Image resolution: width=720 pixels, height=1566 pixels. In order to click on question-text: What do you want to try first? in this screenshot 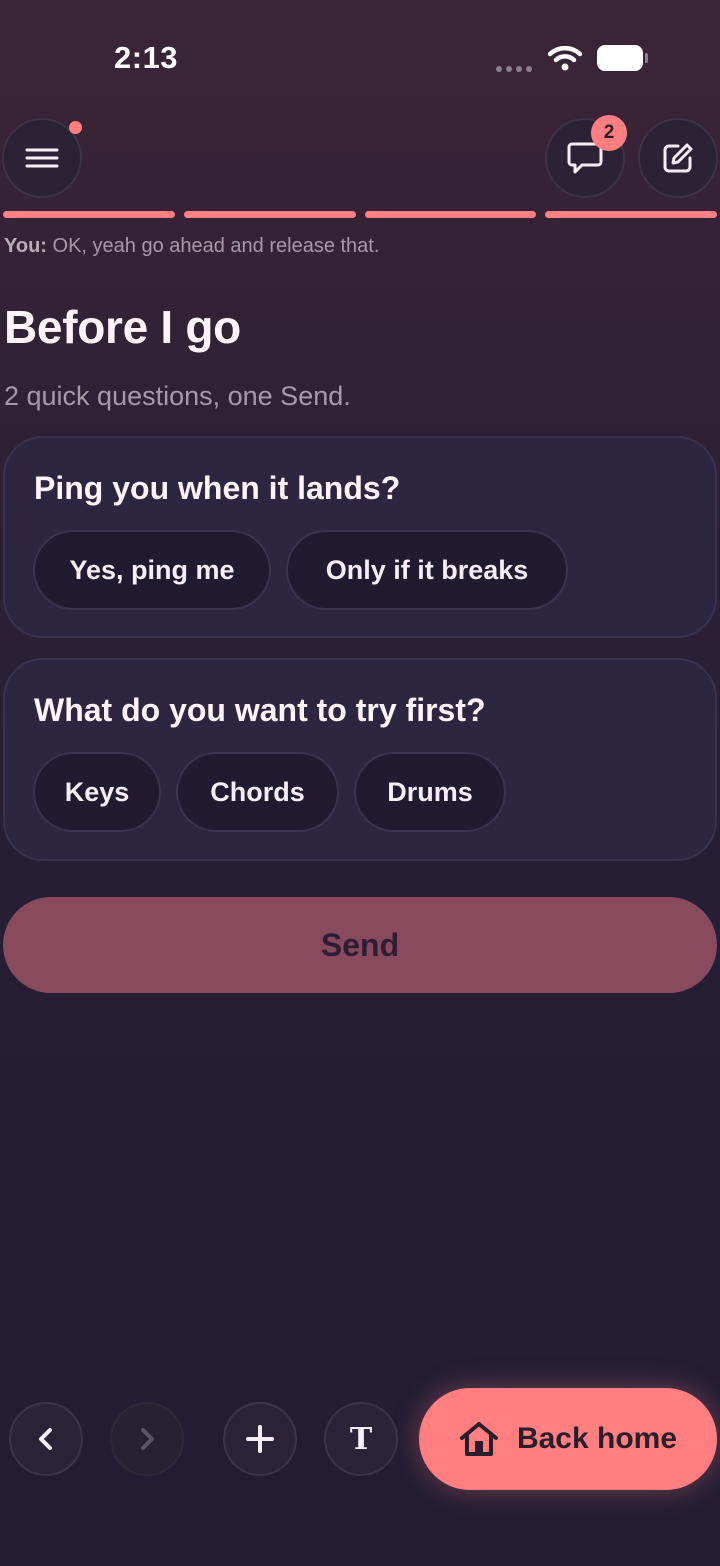, I will do `click(260, 710)`.